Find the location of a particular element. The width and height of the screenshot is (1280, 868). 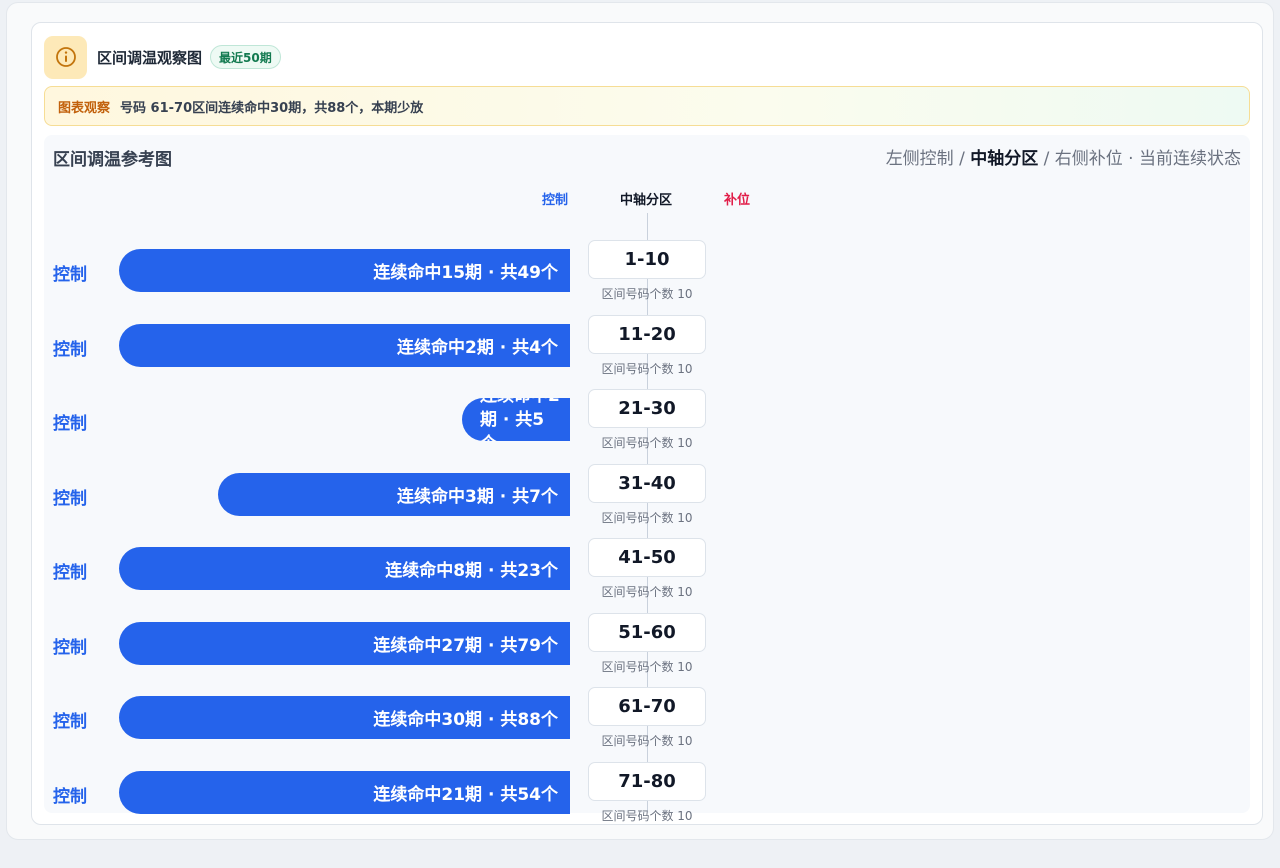

column-head-fill: 补位 is located at coordinates (737, 200).